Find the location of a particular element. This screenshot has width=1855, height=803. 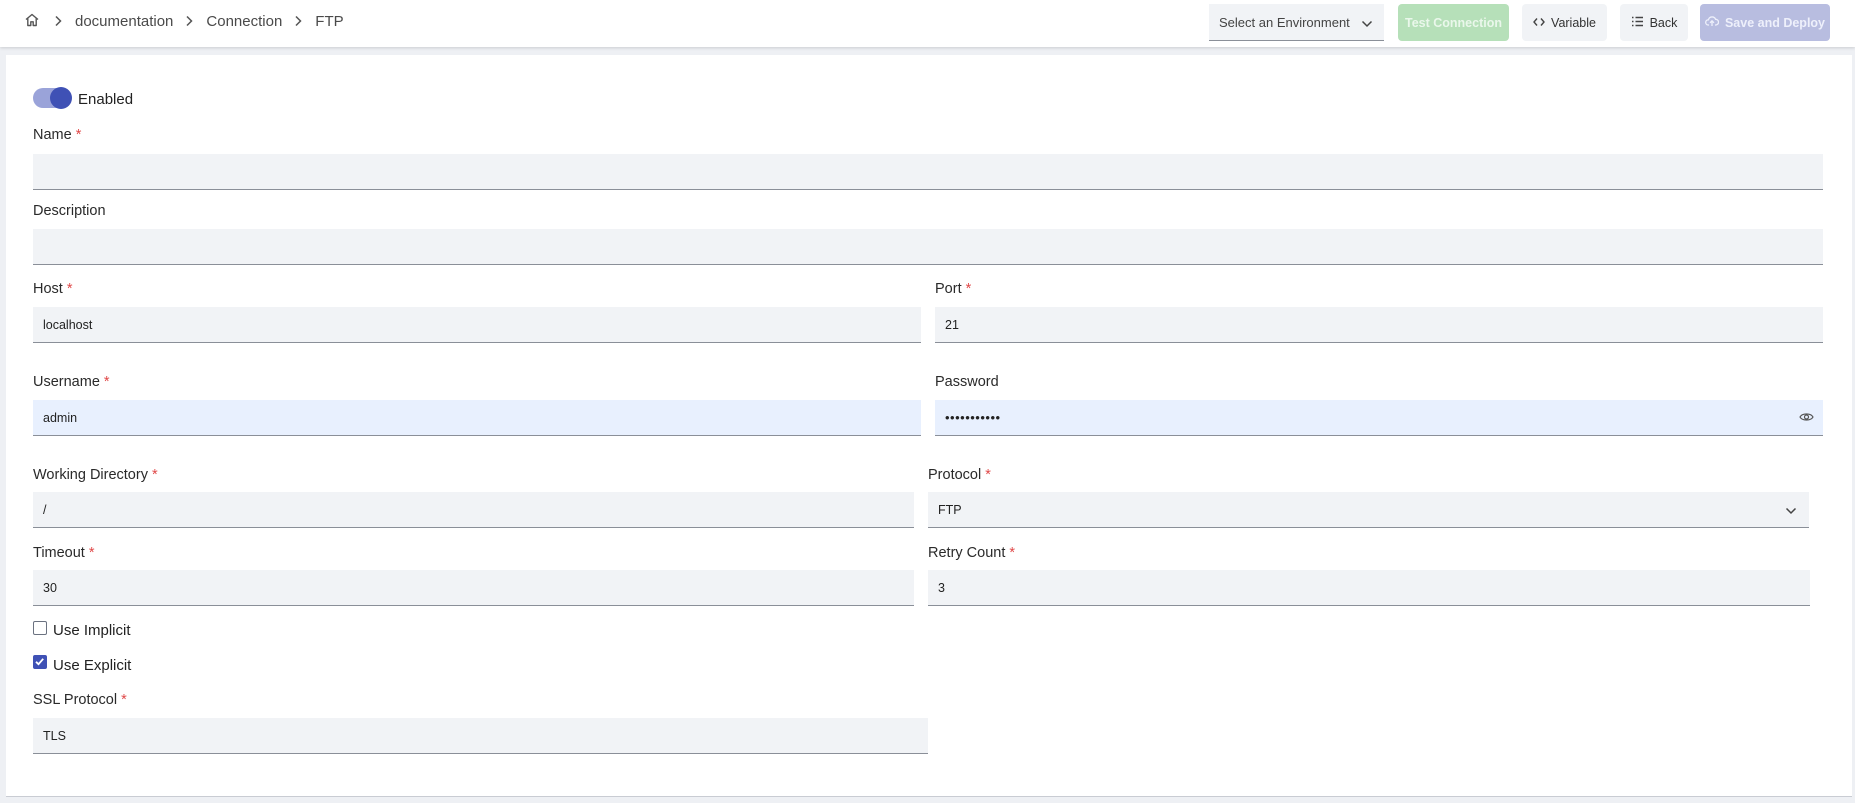

password-input: ••••••••••• is located at coordinates (1379, 418).